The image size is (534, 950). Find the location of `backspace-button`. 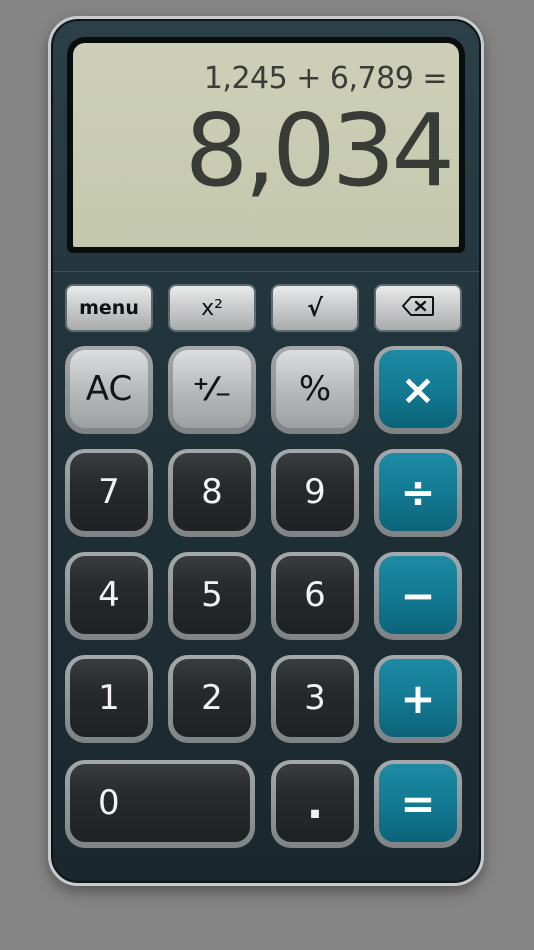

backspace-button is located at coordinates (418, 308).